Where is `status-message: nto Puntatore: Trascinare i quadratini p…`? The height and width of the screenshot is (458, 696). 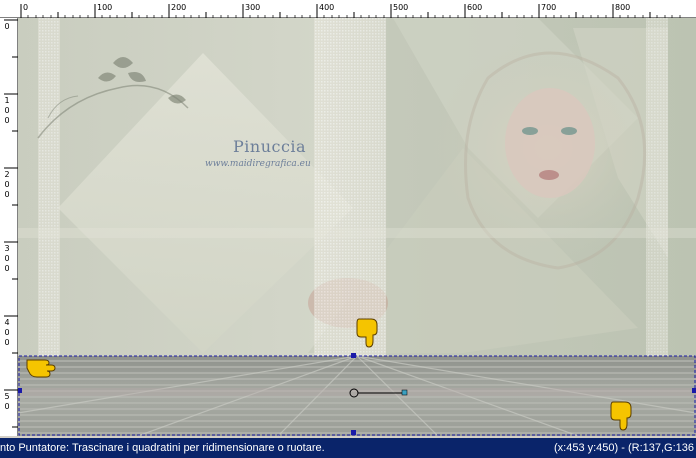 status-message: nto Puntatore: Trascinare i quadratini p… is located at coordinates (162, 448).